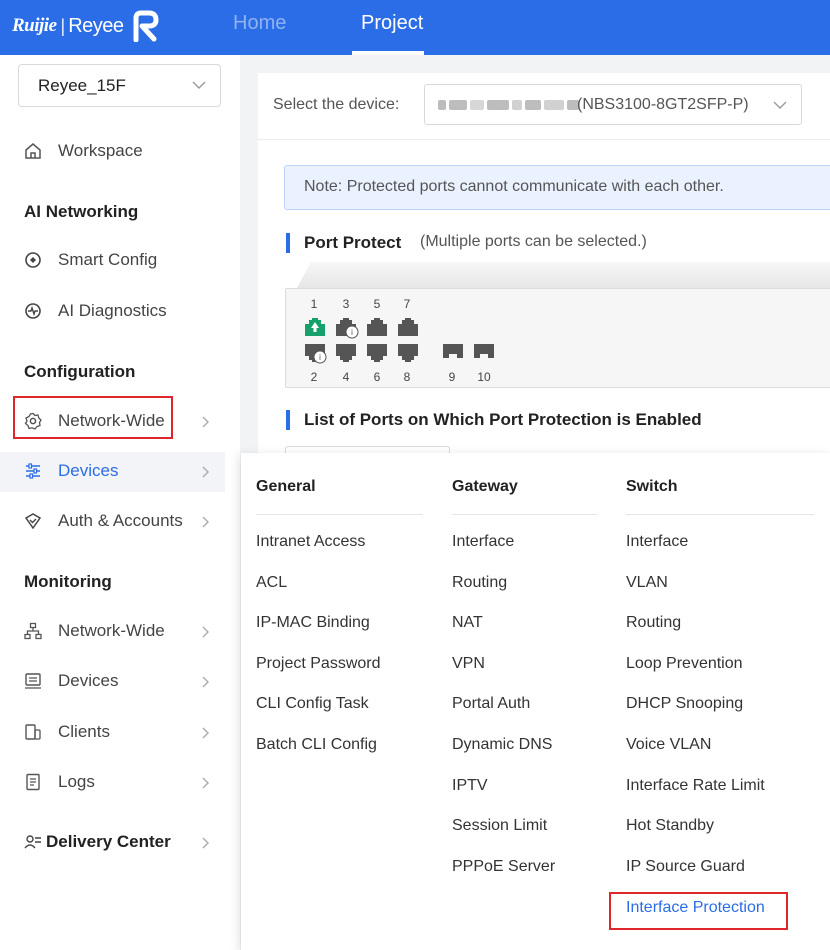 The height and width of the screenshot is (950, 830). What do you see at coordinates (653, 623) in the screenshot?
I see `menu-item-switch-routing: Routing` at bounding box center [653, 623].